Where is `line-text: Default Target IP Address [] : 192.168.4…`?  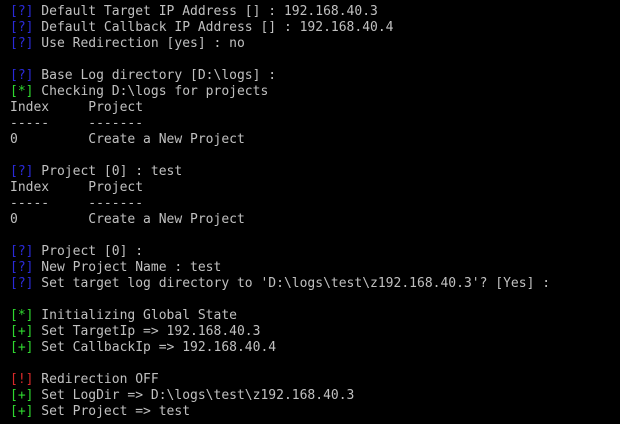
line-text: Default Target IP Address [] : 192.168.4… is located at coordinates (205, 11).